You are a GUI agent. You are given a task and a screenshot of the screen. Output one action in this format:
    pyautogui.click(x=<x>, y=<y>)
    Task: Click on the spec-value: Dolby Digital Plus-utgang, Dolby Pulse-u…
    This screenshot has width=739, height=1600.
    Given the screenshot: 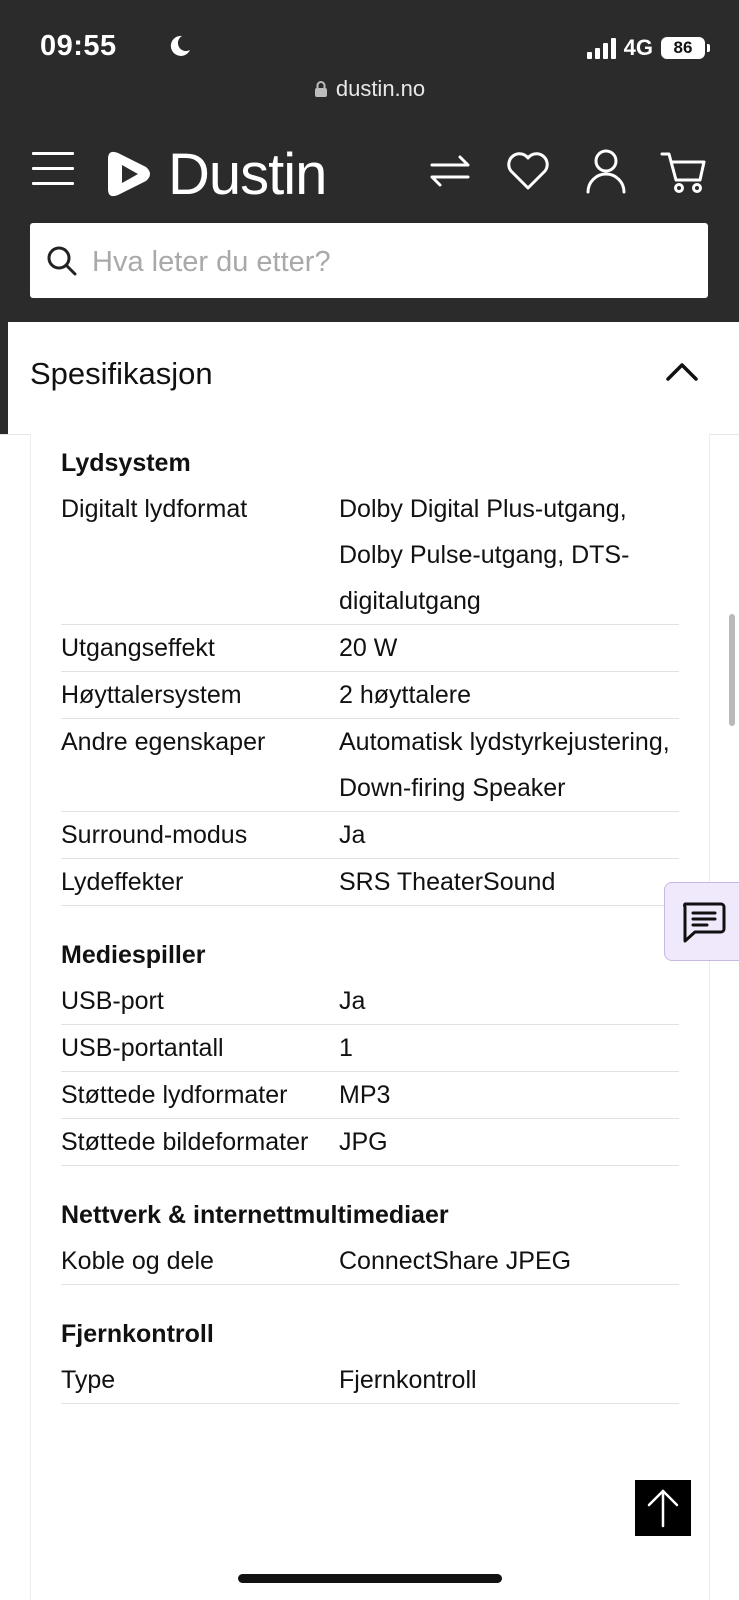 What is the action you would take?
    pyautogui.click(x=484, y=555)
    